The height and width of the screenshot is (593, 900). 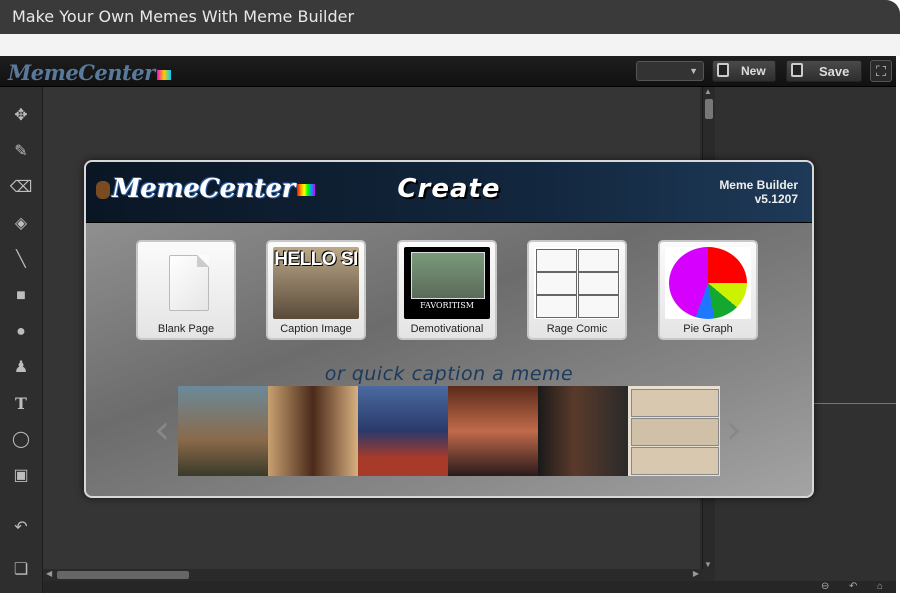 I want to click on quick-caption-heading: or quick caption a meme, so click(x=449, y=374).